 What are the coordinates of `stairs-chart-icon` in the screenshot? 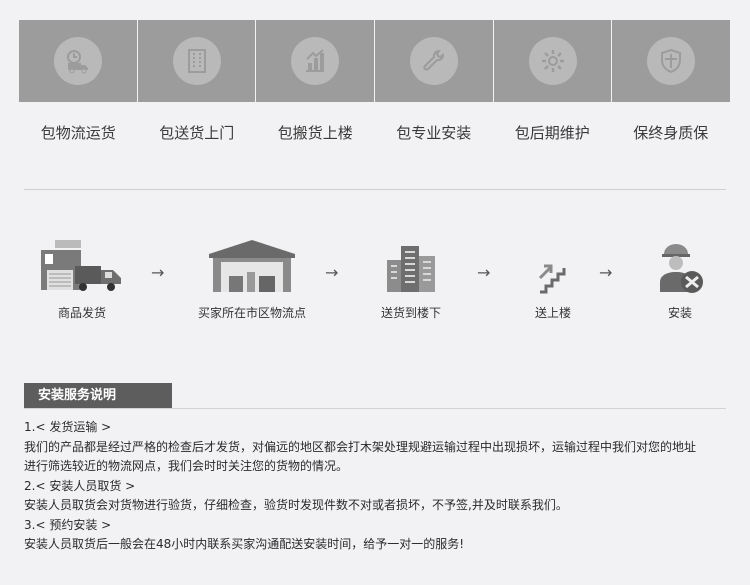 It's located at (315, 61).